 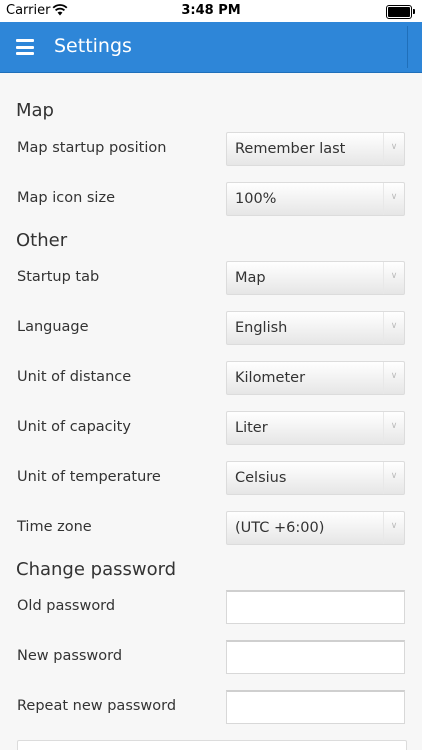 What do you see at coordinates (315, 278) in the screenshot?
I see `startup-tab-select: Map ∨` at bounding box center [315, 278].